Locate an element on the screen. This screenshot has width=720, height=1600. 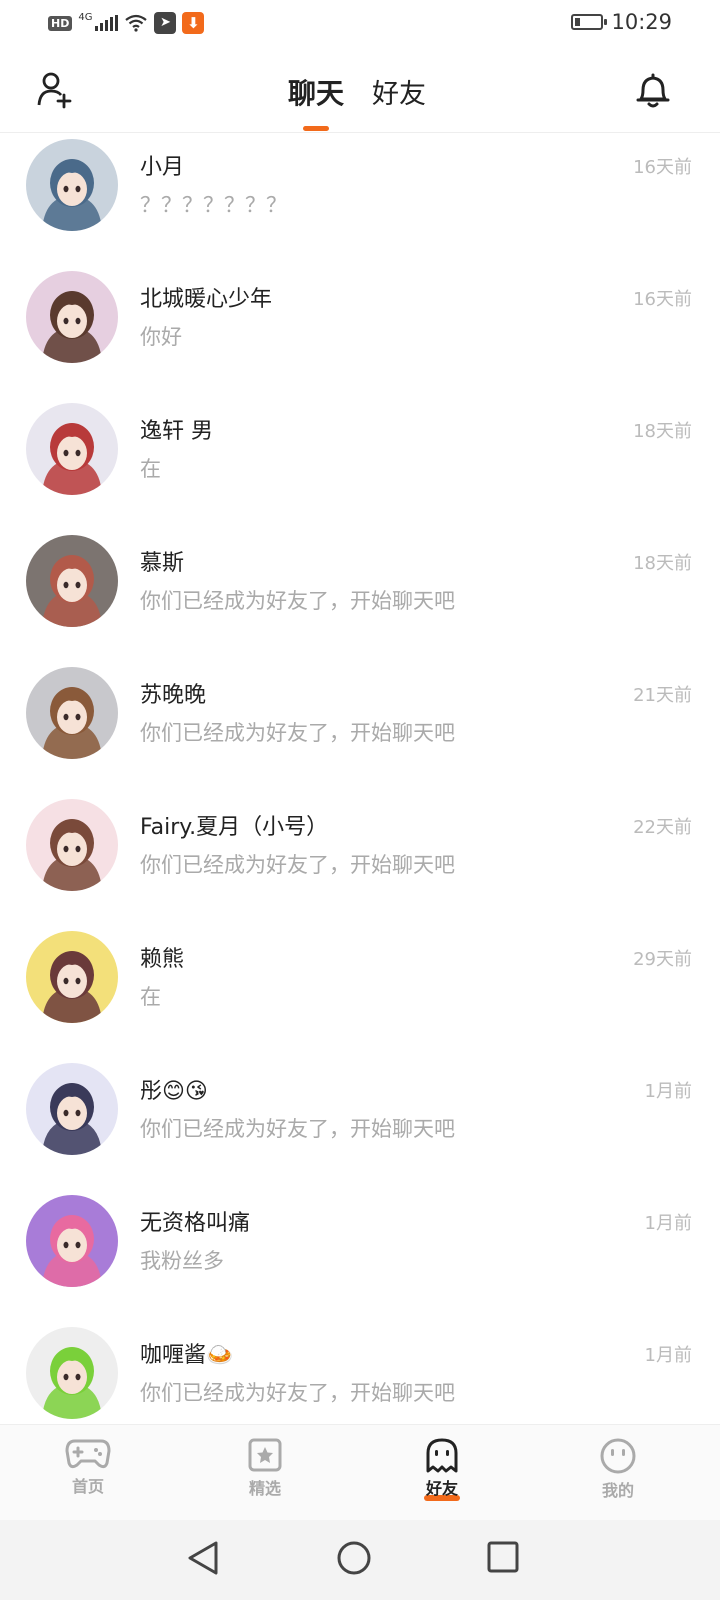
star-card-icon is located at coordinates (265, 1455).